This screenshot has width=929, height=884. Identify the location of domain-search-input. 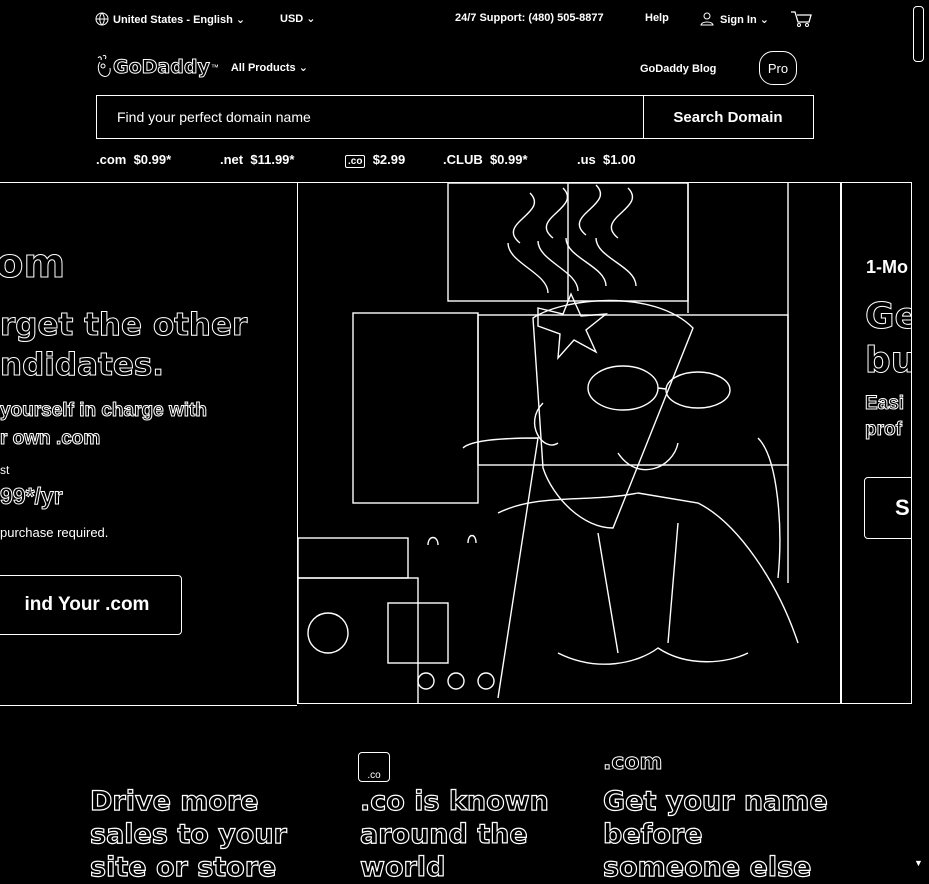
(370, 117).